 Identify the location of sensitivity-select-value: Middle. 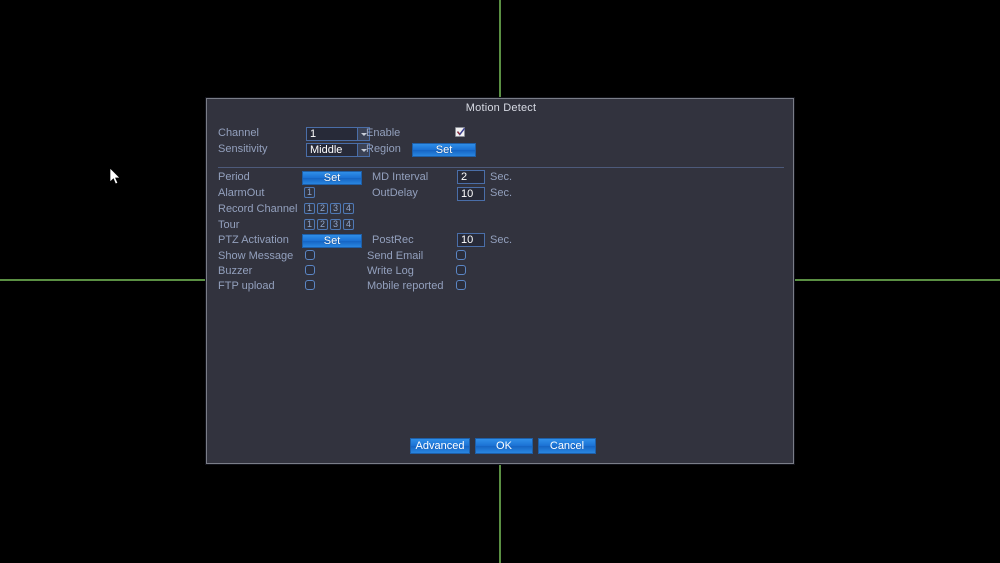
(326, 150).